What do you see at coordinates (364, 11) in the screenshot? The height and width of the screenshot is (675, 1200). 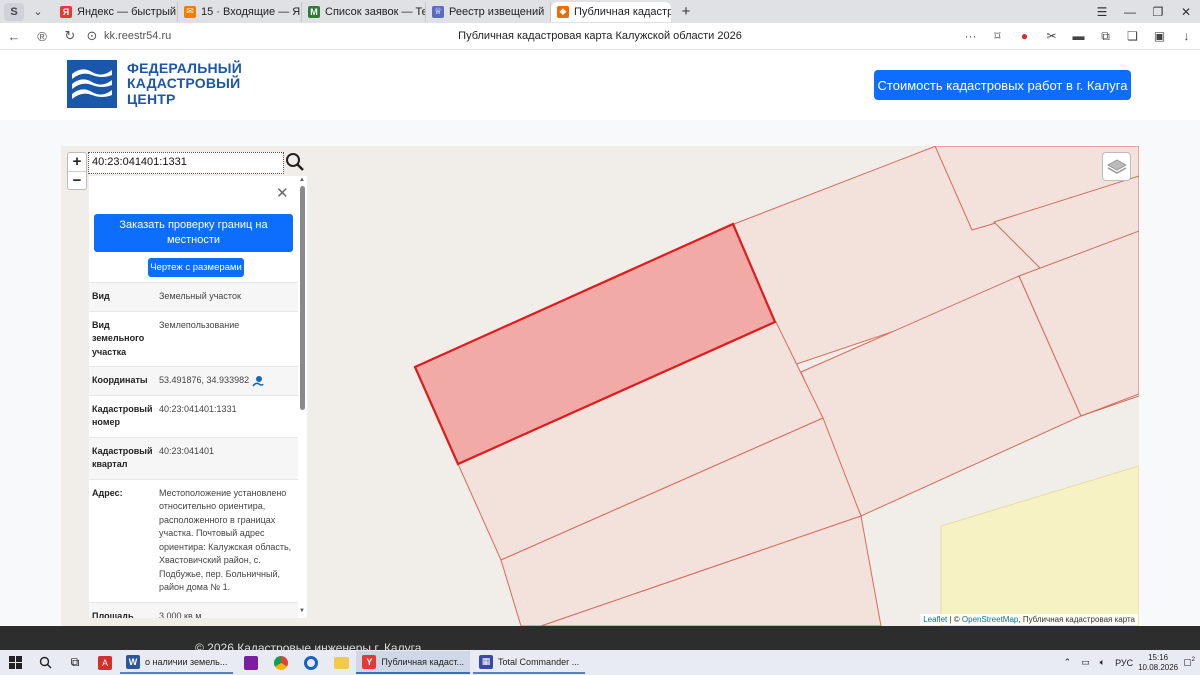 I see `browser-tab: M Список заявок — ТехноКа` at bounding box center [364, 11].